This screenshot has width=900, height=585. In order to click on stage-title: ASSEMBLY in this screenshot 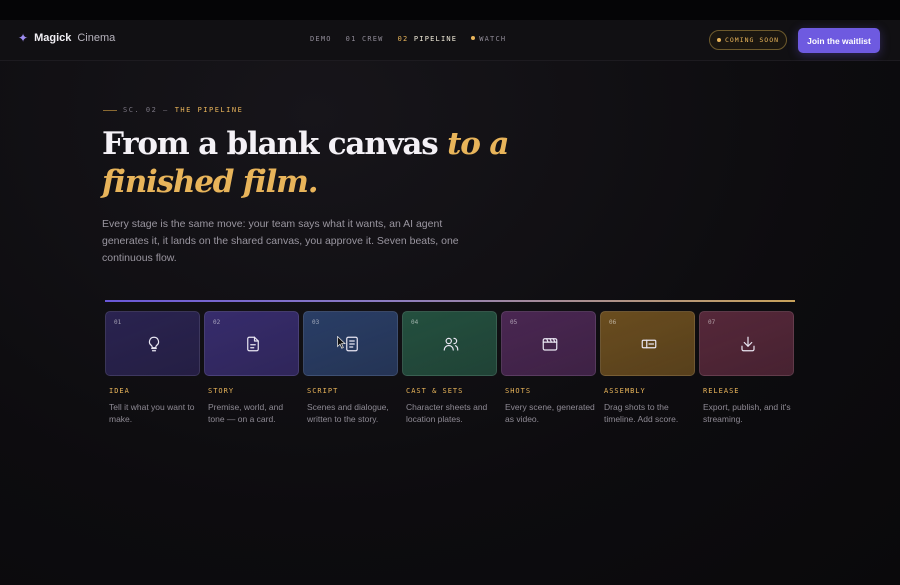, I will do `click(625, 391)`.